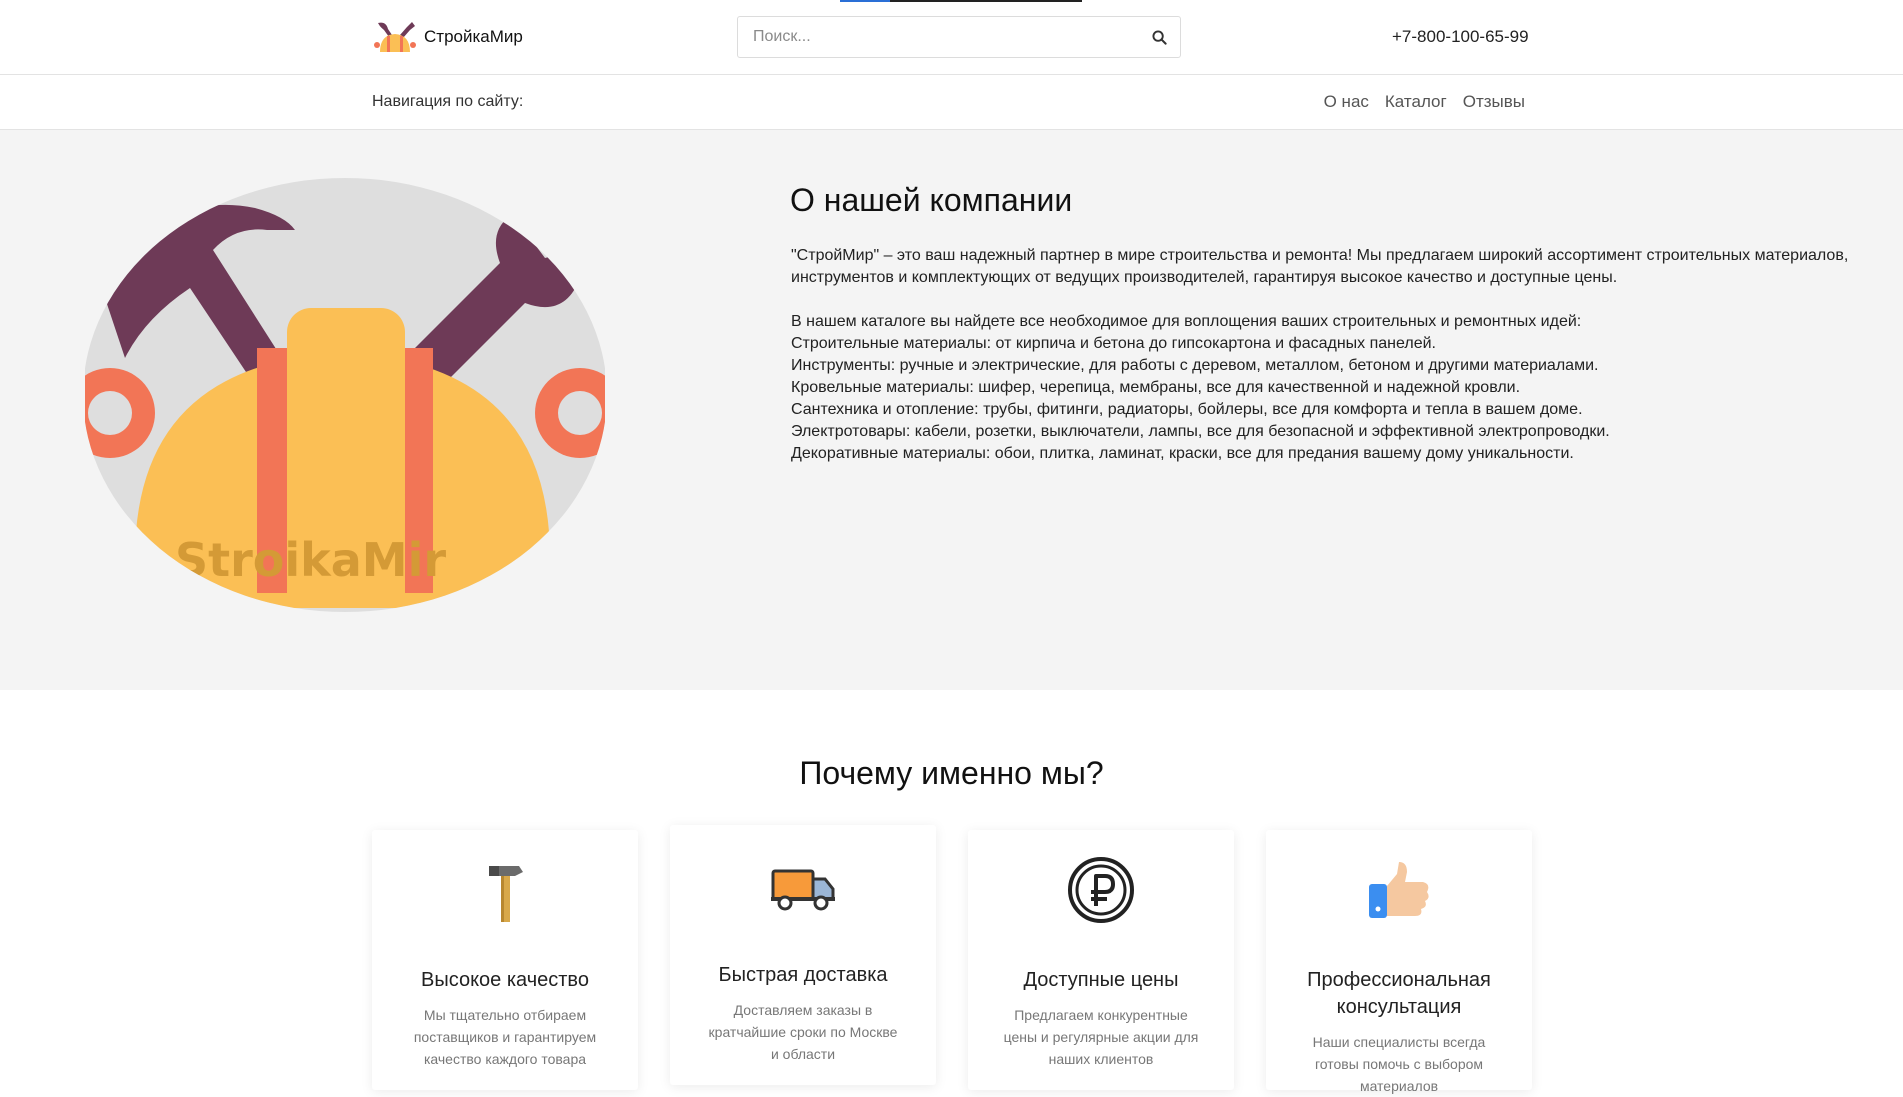 The height and width of the screenshot is (1097, 1903). Describe the element at coordinates (1494, 102) in the screenshot. I see `nav-link-reviews: Отзывы` at that location.